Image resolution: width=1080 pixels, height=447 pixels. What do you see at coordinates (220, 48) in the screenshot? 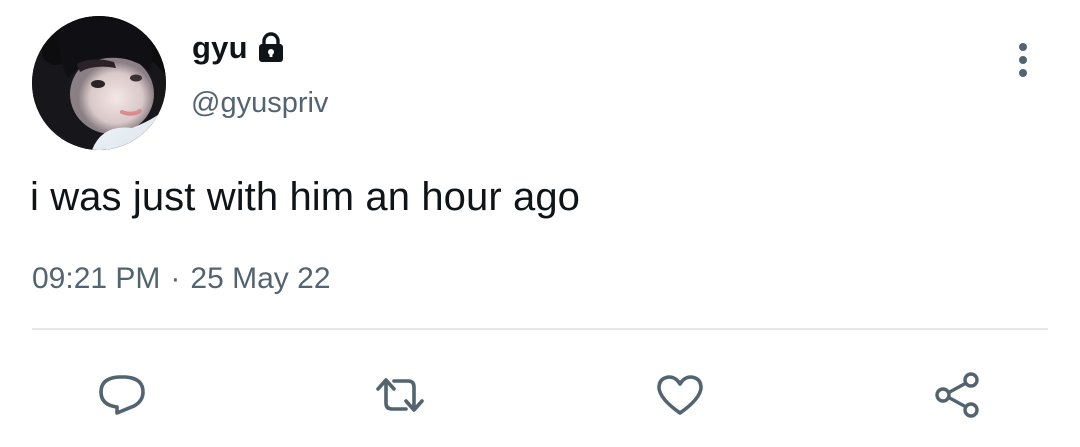
I see `display-name: gyu` at bounding box center [220, 48].